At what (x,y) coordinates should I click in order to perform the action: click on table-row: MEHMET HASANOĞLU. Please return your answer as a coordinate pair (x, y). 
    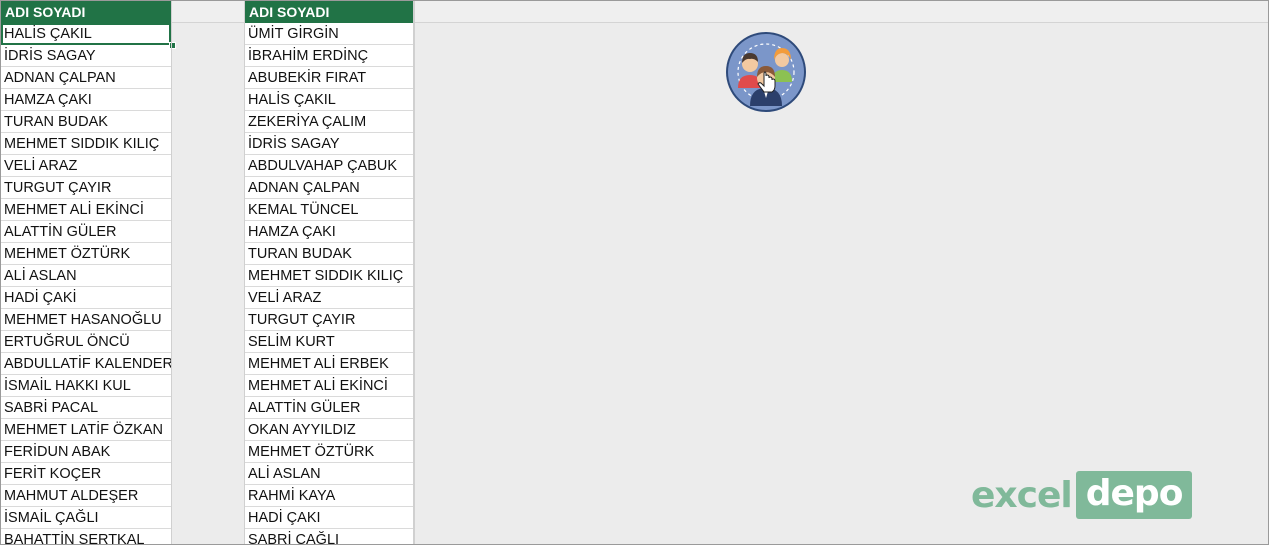
    Looking at the image, I should click on (86, 320).